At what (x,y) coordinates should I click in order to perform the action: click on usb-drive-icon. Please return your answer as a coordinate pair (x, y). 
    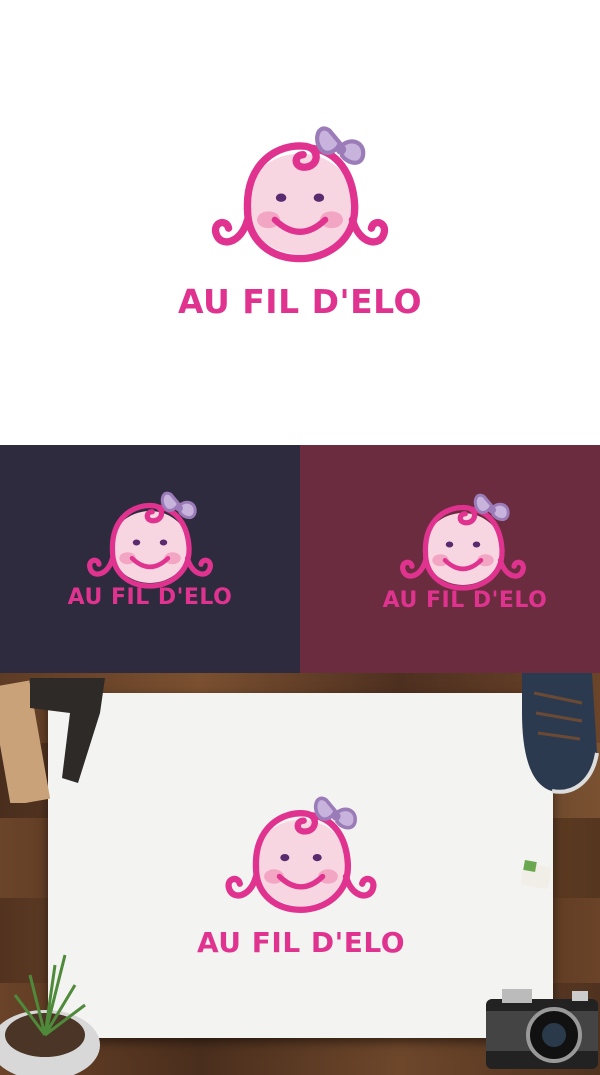
    Looking at the image, I should click on (536, 874).